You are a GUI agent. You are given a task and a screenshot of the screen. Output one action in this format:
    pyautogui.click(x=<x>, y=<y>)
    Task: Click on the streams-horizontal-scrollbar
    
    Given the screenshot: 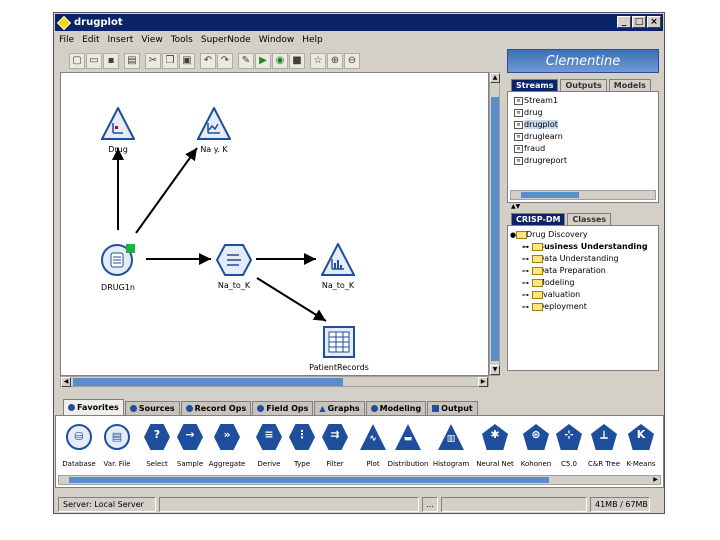 What is the action you would take?
    pyautogui.click(x=583, y=195)
    